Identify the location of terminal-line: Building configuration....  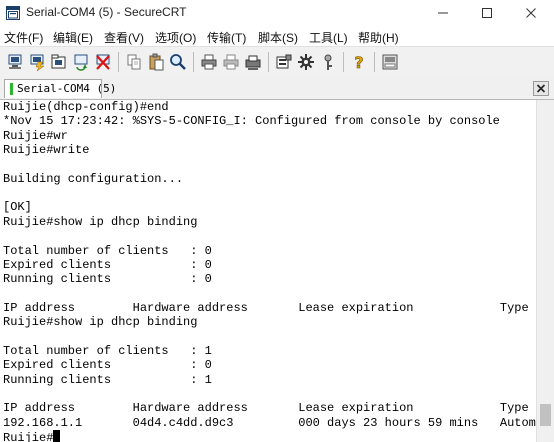
(93, 178).